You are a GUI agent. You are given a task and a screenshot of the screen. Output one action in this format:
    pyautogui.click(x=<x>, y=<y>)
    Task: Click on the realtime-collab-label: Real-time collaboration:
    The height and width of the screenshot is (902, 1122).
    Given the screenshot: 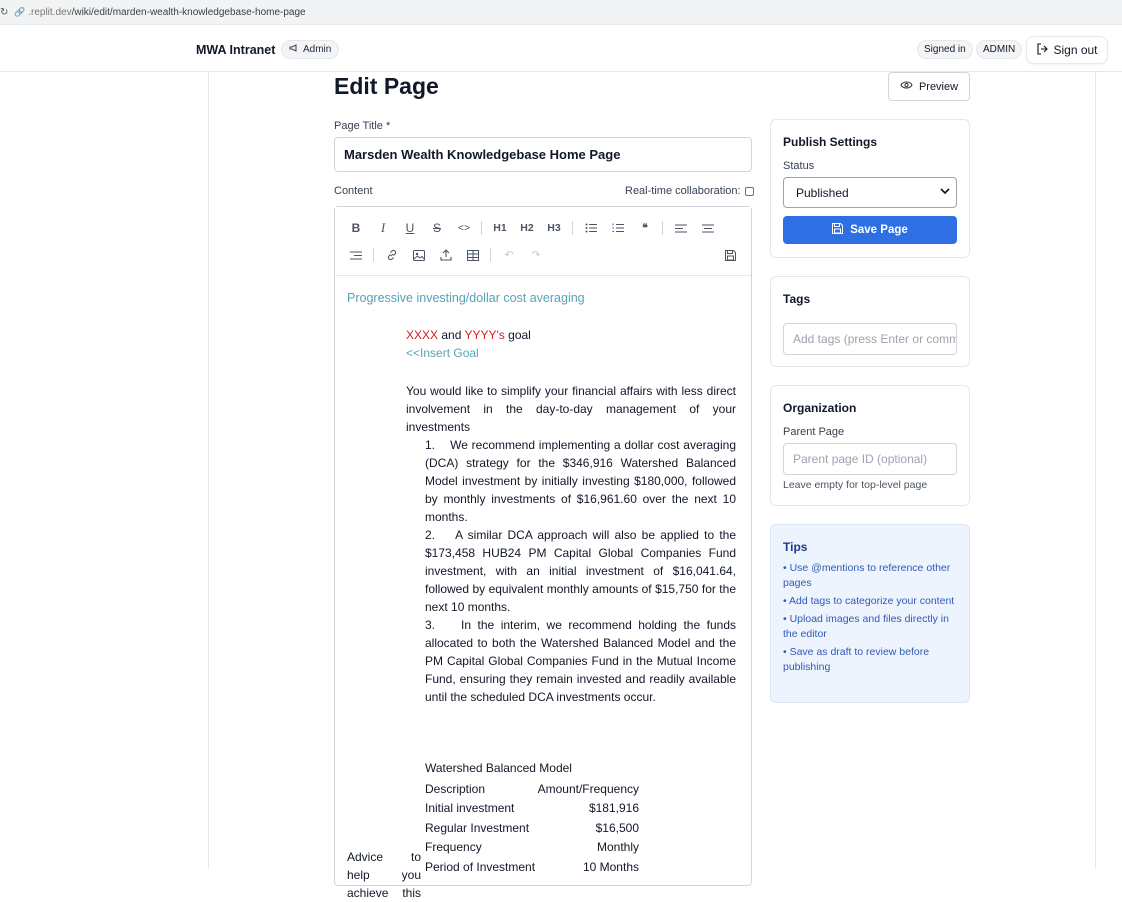 What is the action you would take?
    pyautogui.click(x=683, y=191)
    